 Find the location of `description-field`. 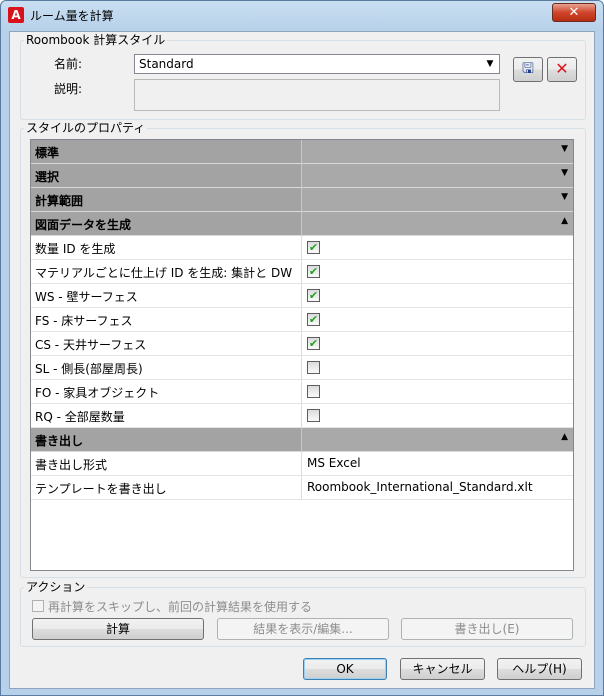

description-field is located at coordinates (317, 95).